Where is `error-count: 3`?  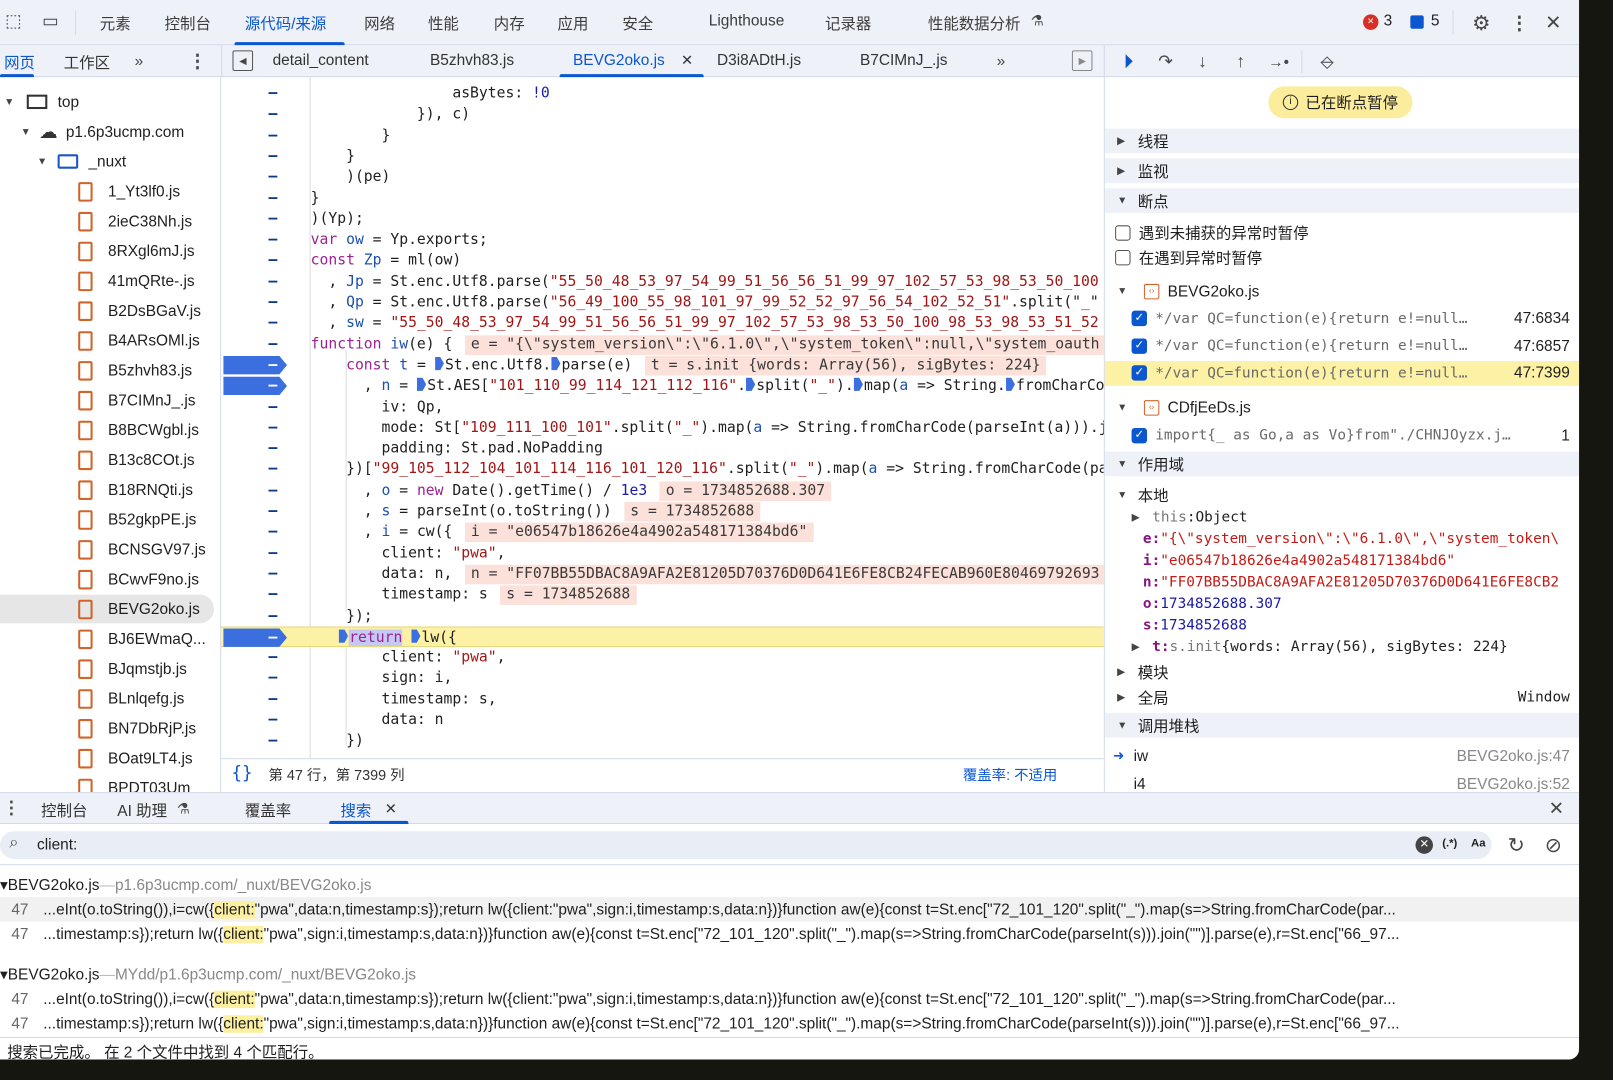 error-count: 3 is located at coordinates (1388, 20).